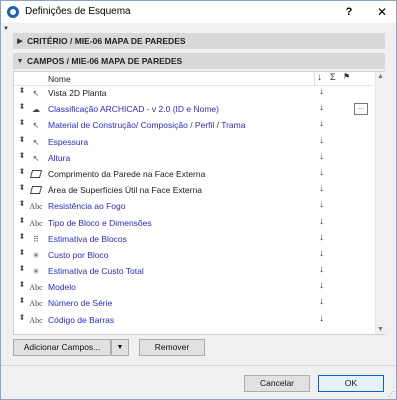 The width and height of the screenshot is (397, 400). Describe the element at coordinates (194, 272) in the screenshot. I see `list-item: ⬍ ✳ Estimativa de Custo Total ↓` at that location.